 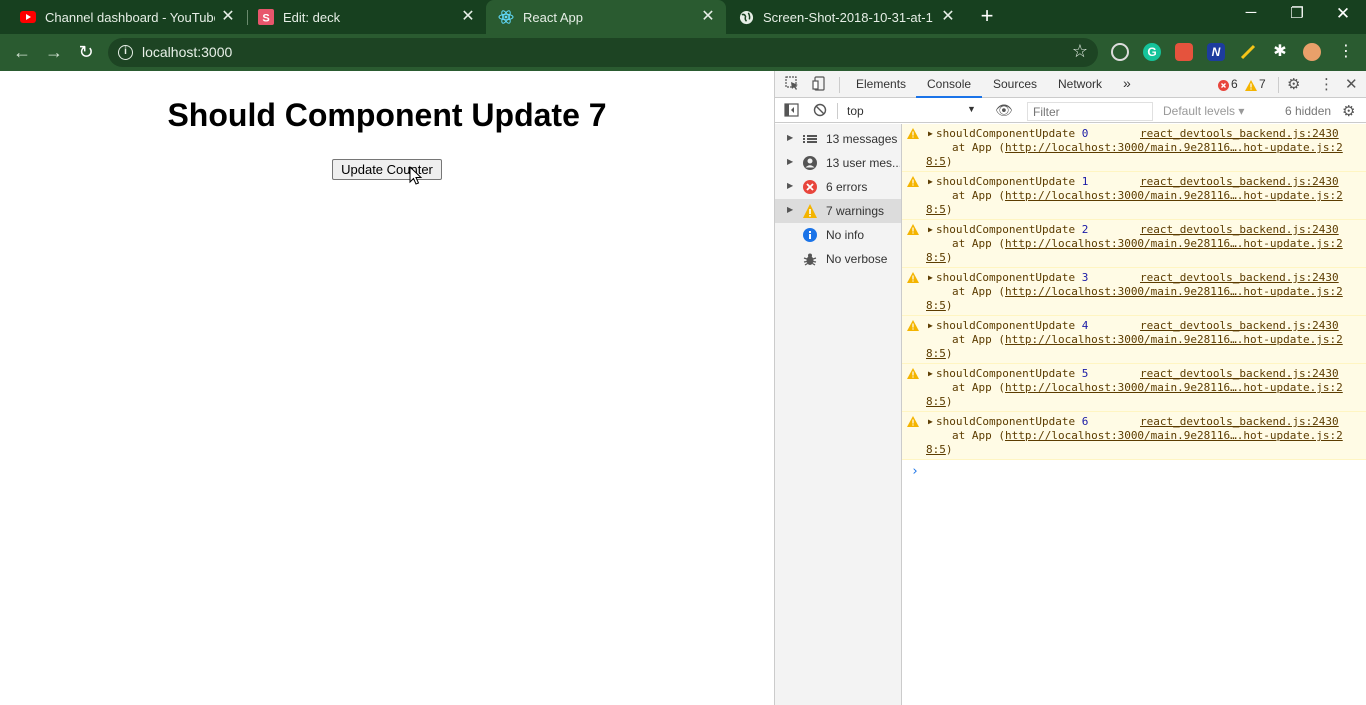 What do you see at coordinates (603, 52) in the screenshot?
I see `address-bar: i localhost:3000 ☆` at bounding box center [603, 52].